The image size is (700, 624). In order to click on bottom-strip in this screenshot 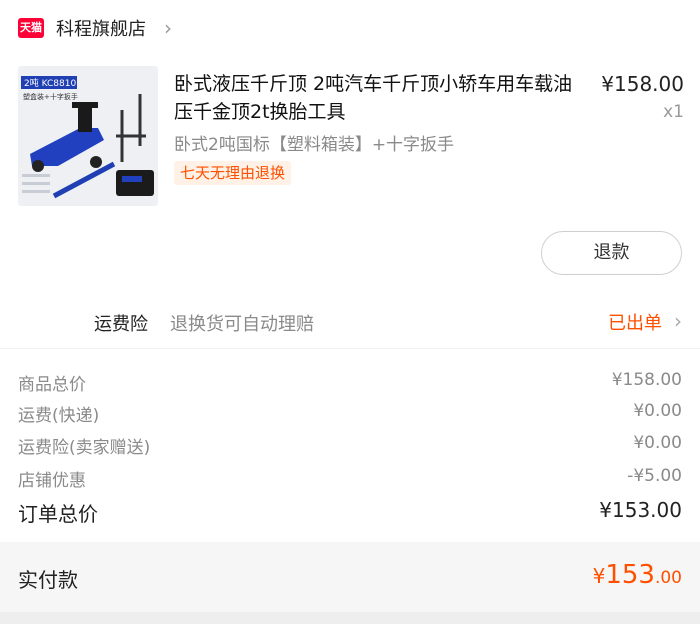, I will do `click(350, 618)`.